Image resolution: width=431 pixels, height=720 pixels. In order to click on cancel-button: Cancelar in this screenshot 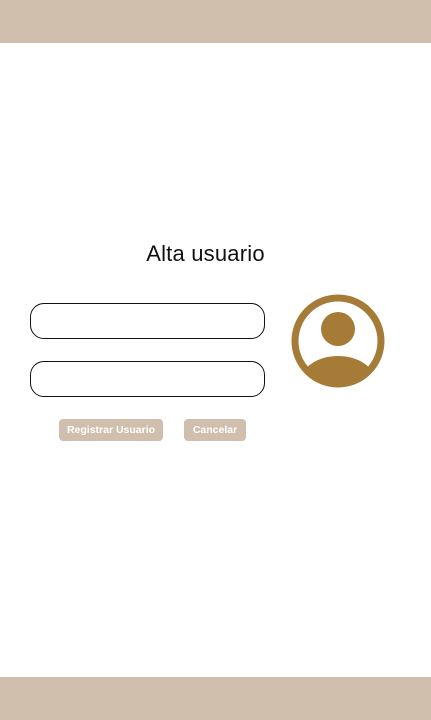, I will do `click(215, 430)`.